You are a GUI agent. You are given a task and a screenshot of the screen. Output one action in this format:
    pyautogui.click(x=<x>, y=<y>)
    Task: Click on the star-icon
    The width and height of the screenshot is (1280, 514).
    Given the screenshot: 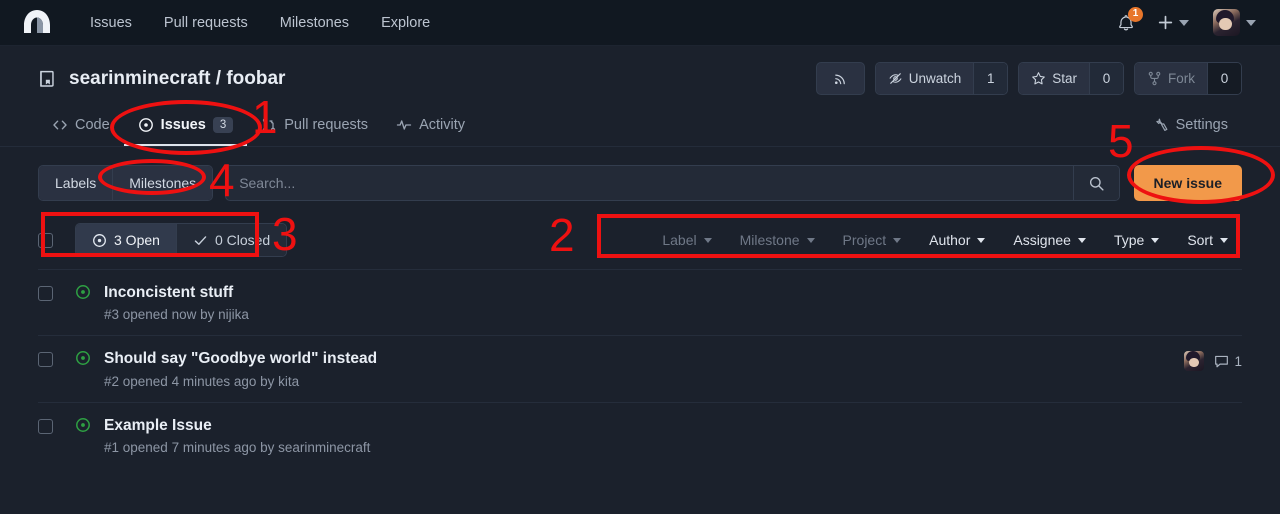 What is the action you would take?
    pyautogui.click(x=1039, y=78)
    